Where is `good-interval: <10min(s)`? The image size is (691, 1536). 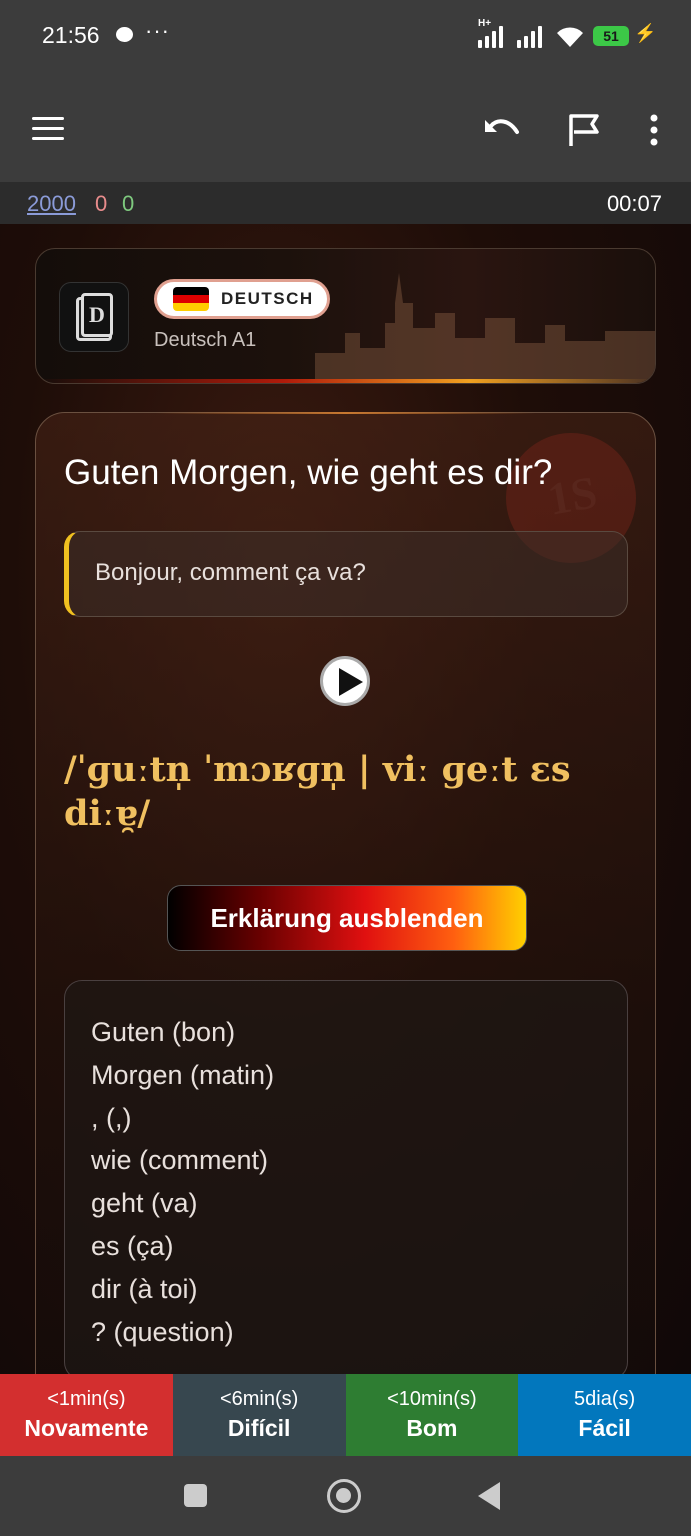
good-interval: <10min(s) is located at coordinates (432, 1399).